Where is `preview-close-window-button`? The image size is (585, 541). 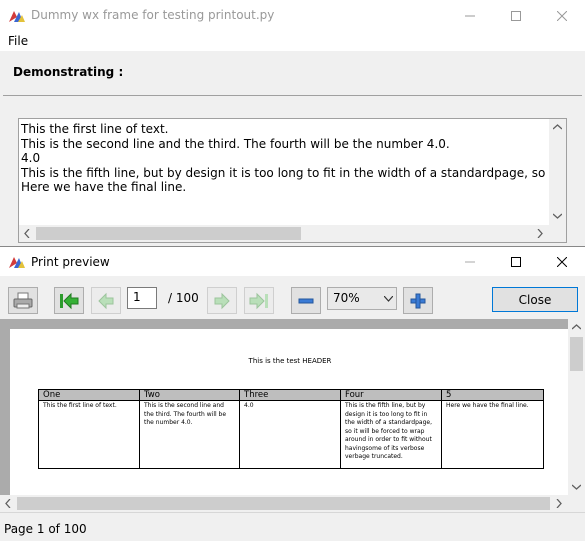
preview-close-window-button is located at coordinates (562, 261).